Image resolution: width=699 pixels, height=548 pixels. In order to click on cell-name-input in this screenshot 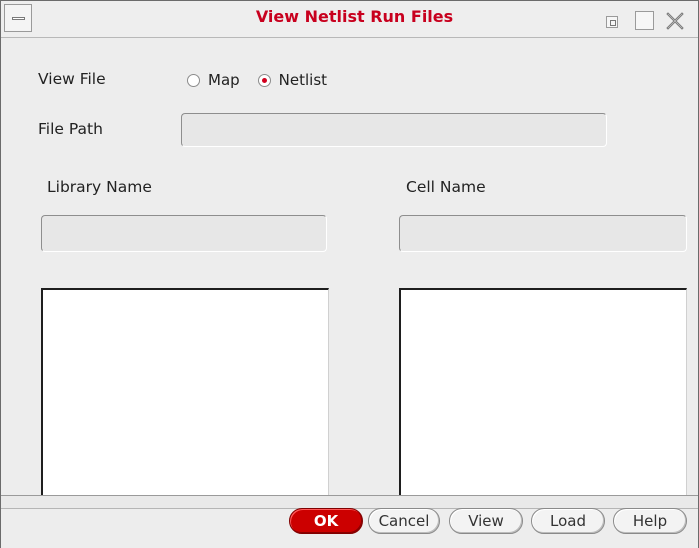, I will do `click(543, 233)`.